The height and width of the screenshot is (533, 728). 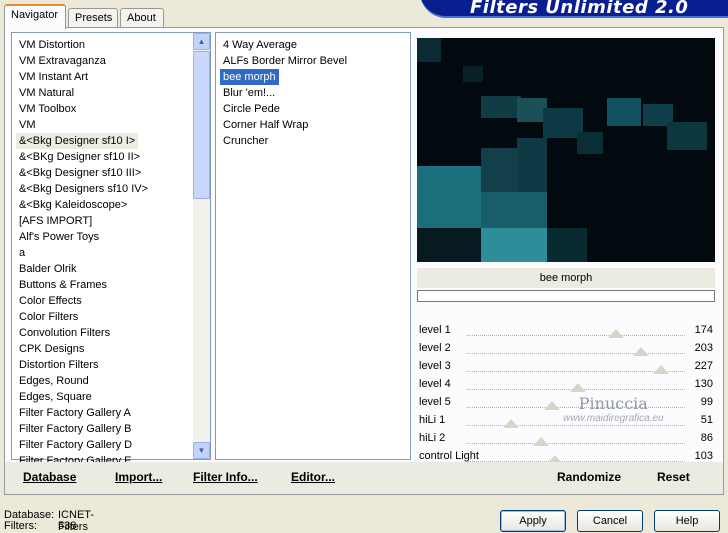 I want to click on slider-row: level 1 174, so click(x=566, y=331).